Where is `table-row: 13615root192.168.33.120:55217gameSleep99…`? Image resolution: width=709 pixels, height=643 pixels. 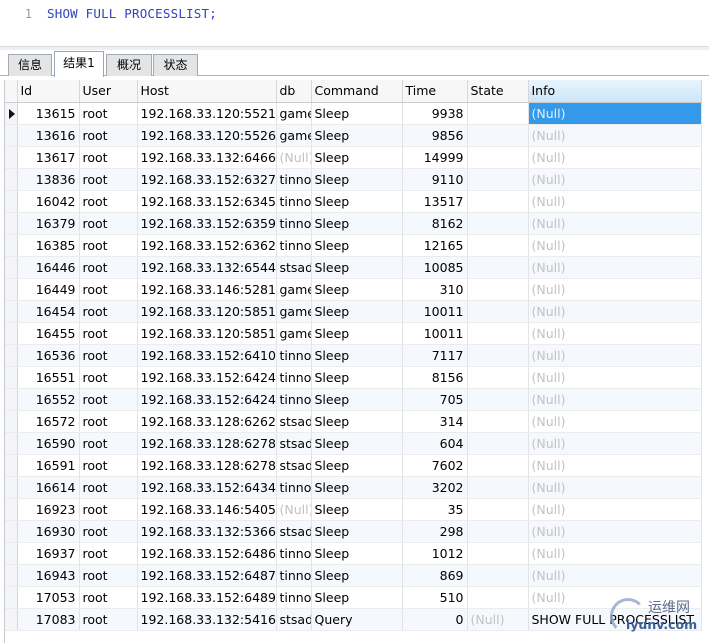
table-row: 13615root192.168.33.120:55217gameSleep99… is located at coordinates (353, 113).